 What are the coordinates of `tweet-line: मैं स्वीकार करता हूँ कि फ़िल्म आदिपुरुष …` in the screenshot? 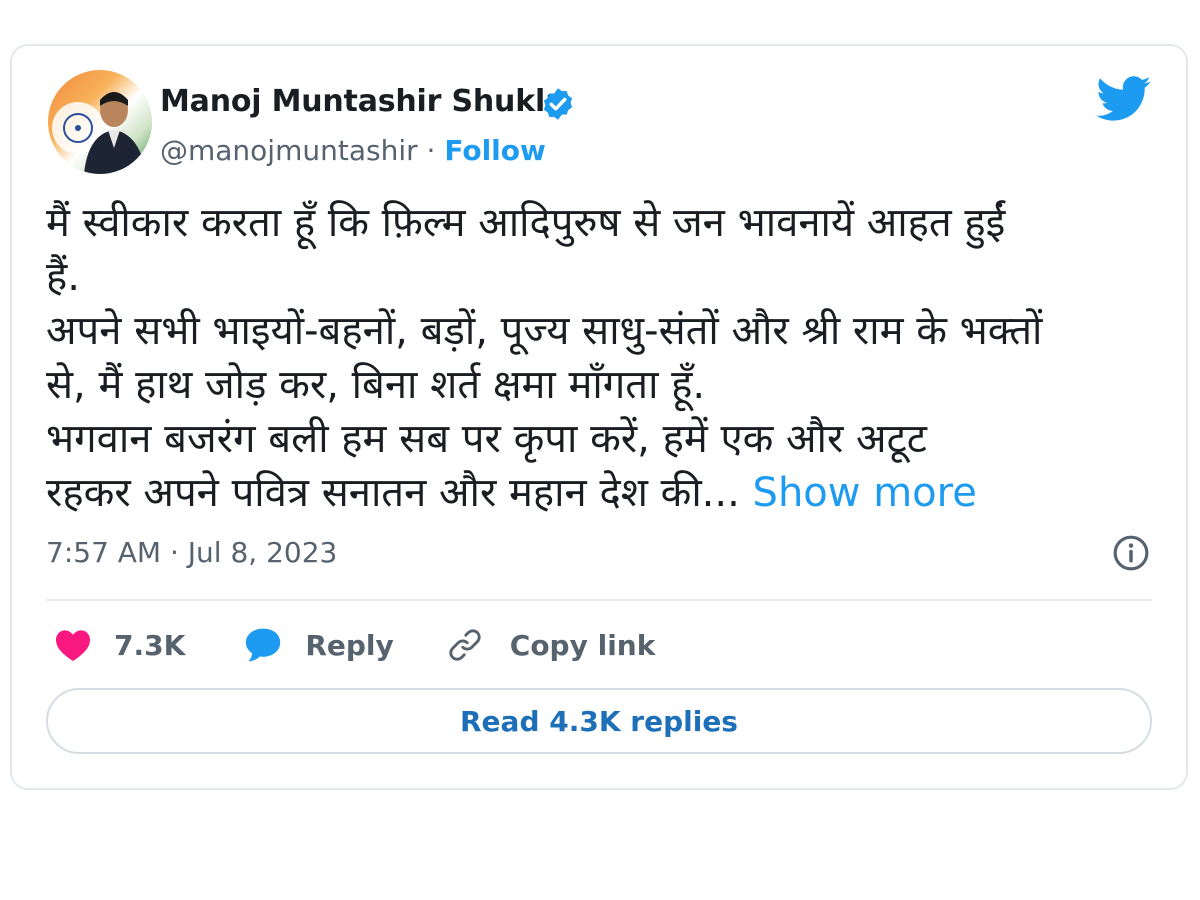 It's located at (526, 223).